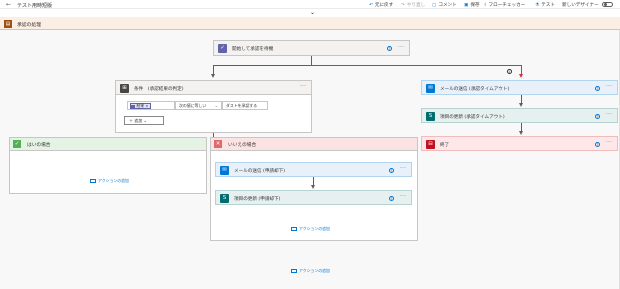 This screenshot has height=289, width=620. What do you see at coordinates (313, 197) in the screenshot?
I see `update-item-rejected-card: S 項目の更新 (申請却下) ? ···` at bounding box center [313, 197].